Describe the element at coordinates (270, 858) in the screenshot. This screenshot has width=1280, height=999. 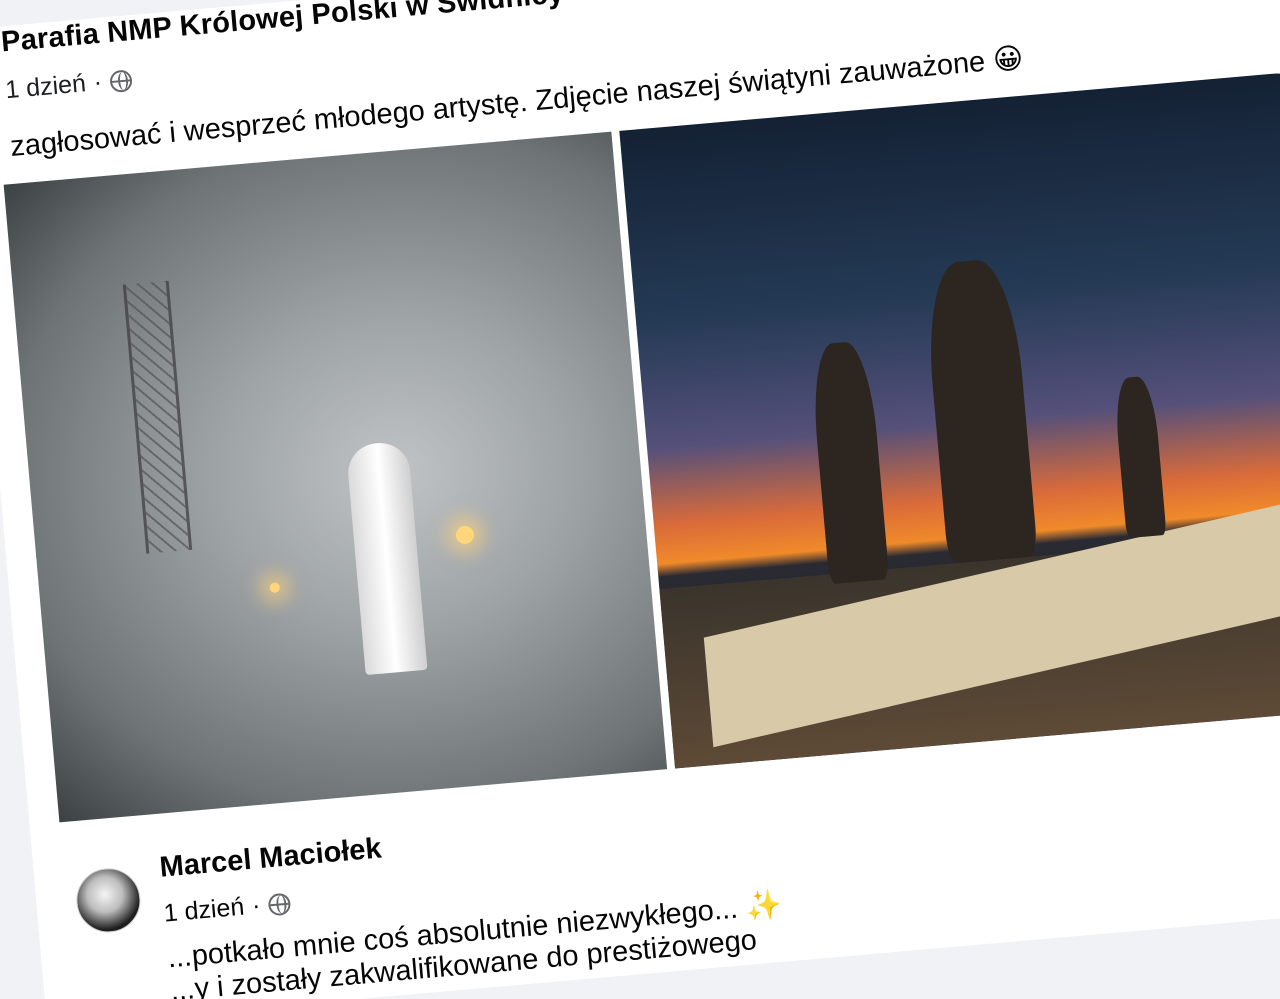
I see `comment-author-name: Marcel Maciołek` at that location.